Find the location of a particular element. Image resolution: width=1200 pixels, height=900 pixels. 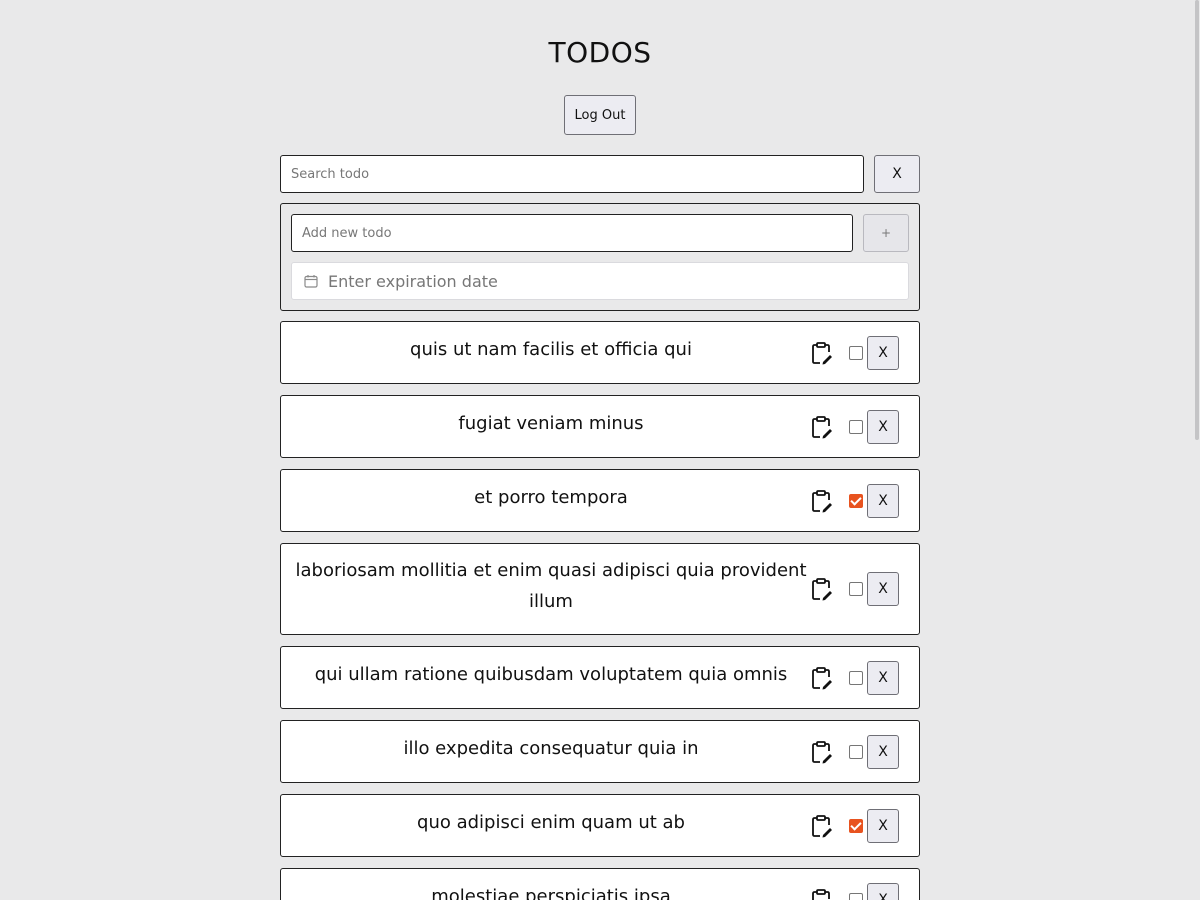

todo-item: fugiat veniam minus X is located at coordinates (600, 426).